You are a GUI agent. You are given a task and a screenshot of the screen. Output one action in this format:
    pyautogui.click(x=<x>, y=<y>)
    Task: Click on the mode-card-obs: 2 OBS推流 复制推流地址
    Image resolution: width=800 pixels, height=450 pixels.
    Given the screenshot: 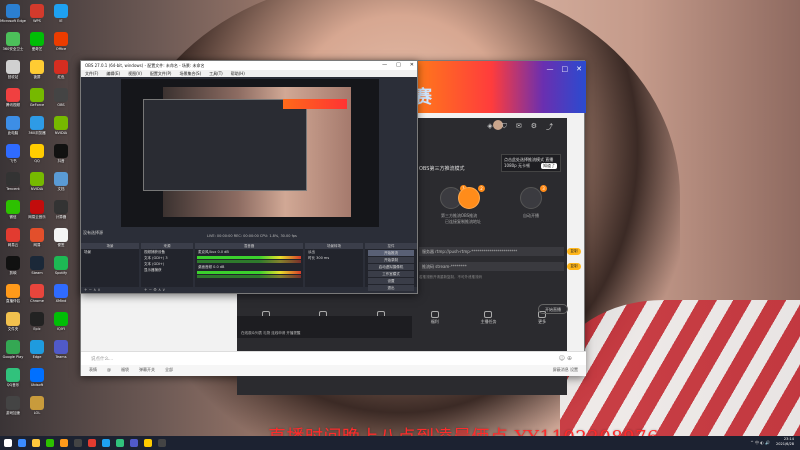 What is the action you would take?
    pyautogui.click(x=469, y=216)
    